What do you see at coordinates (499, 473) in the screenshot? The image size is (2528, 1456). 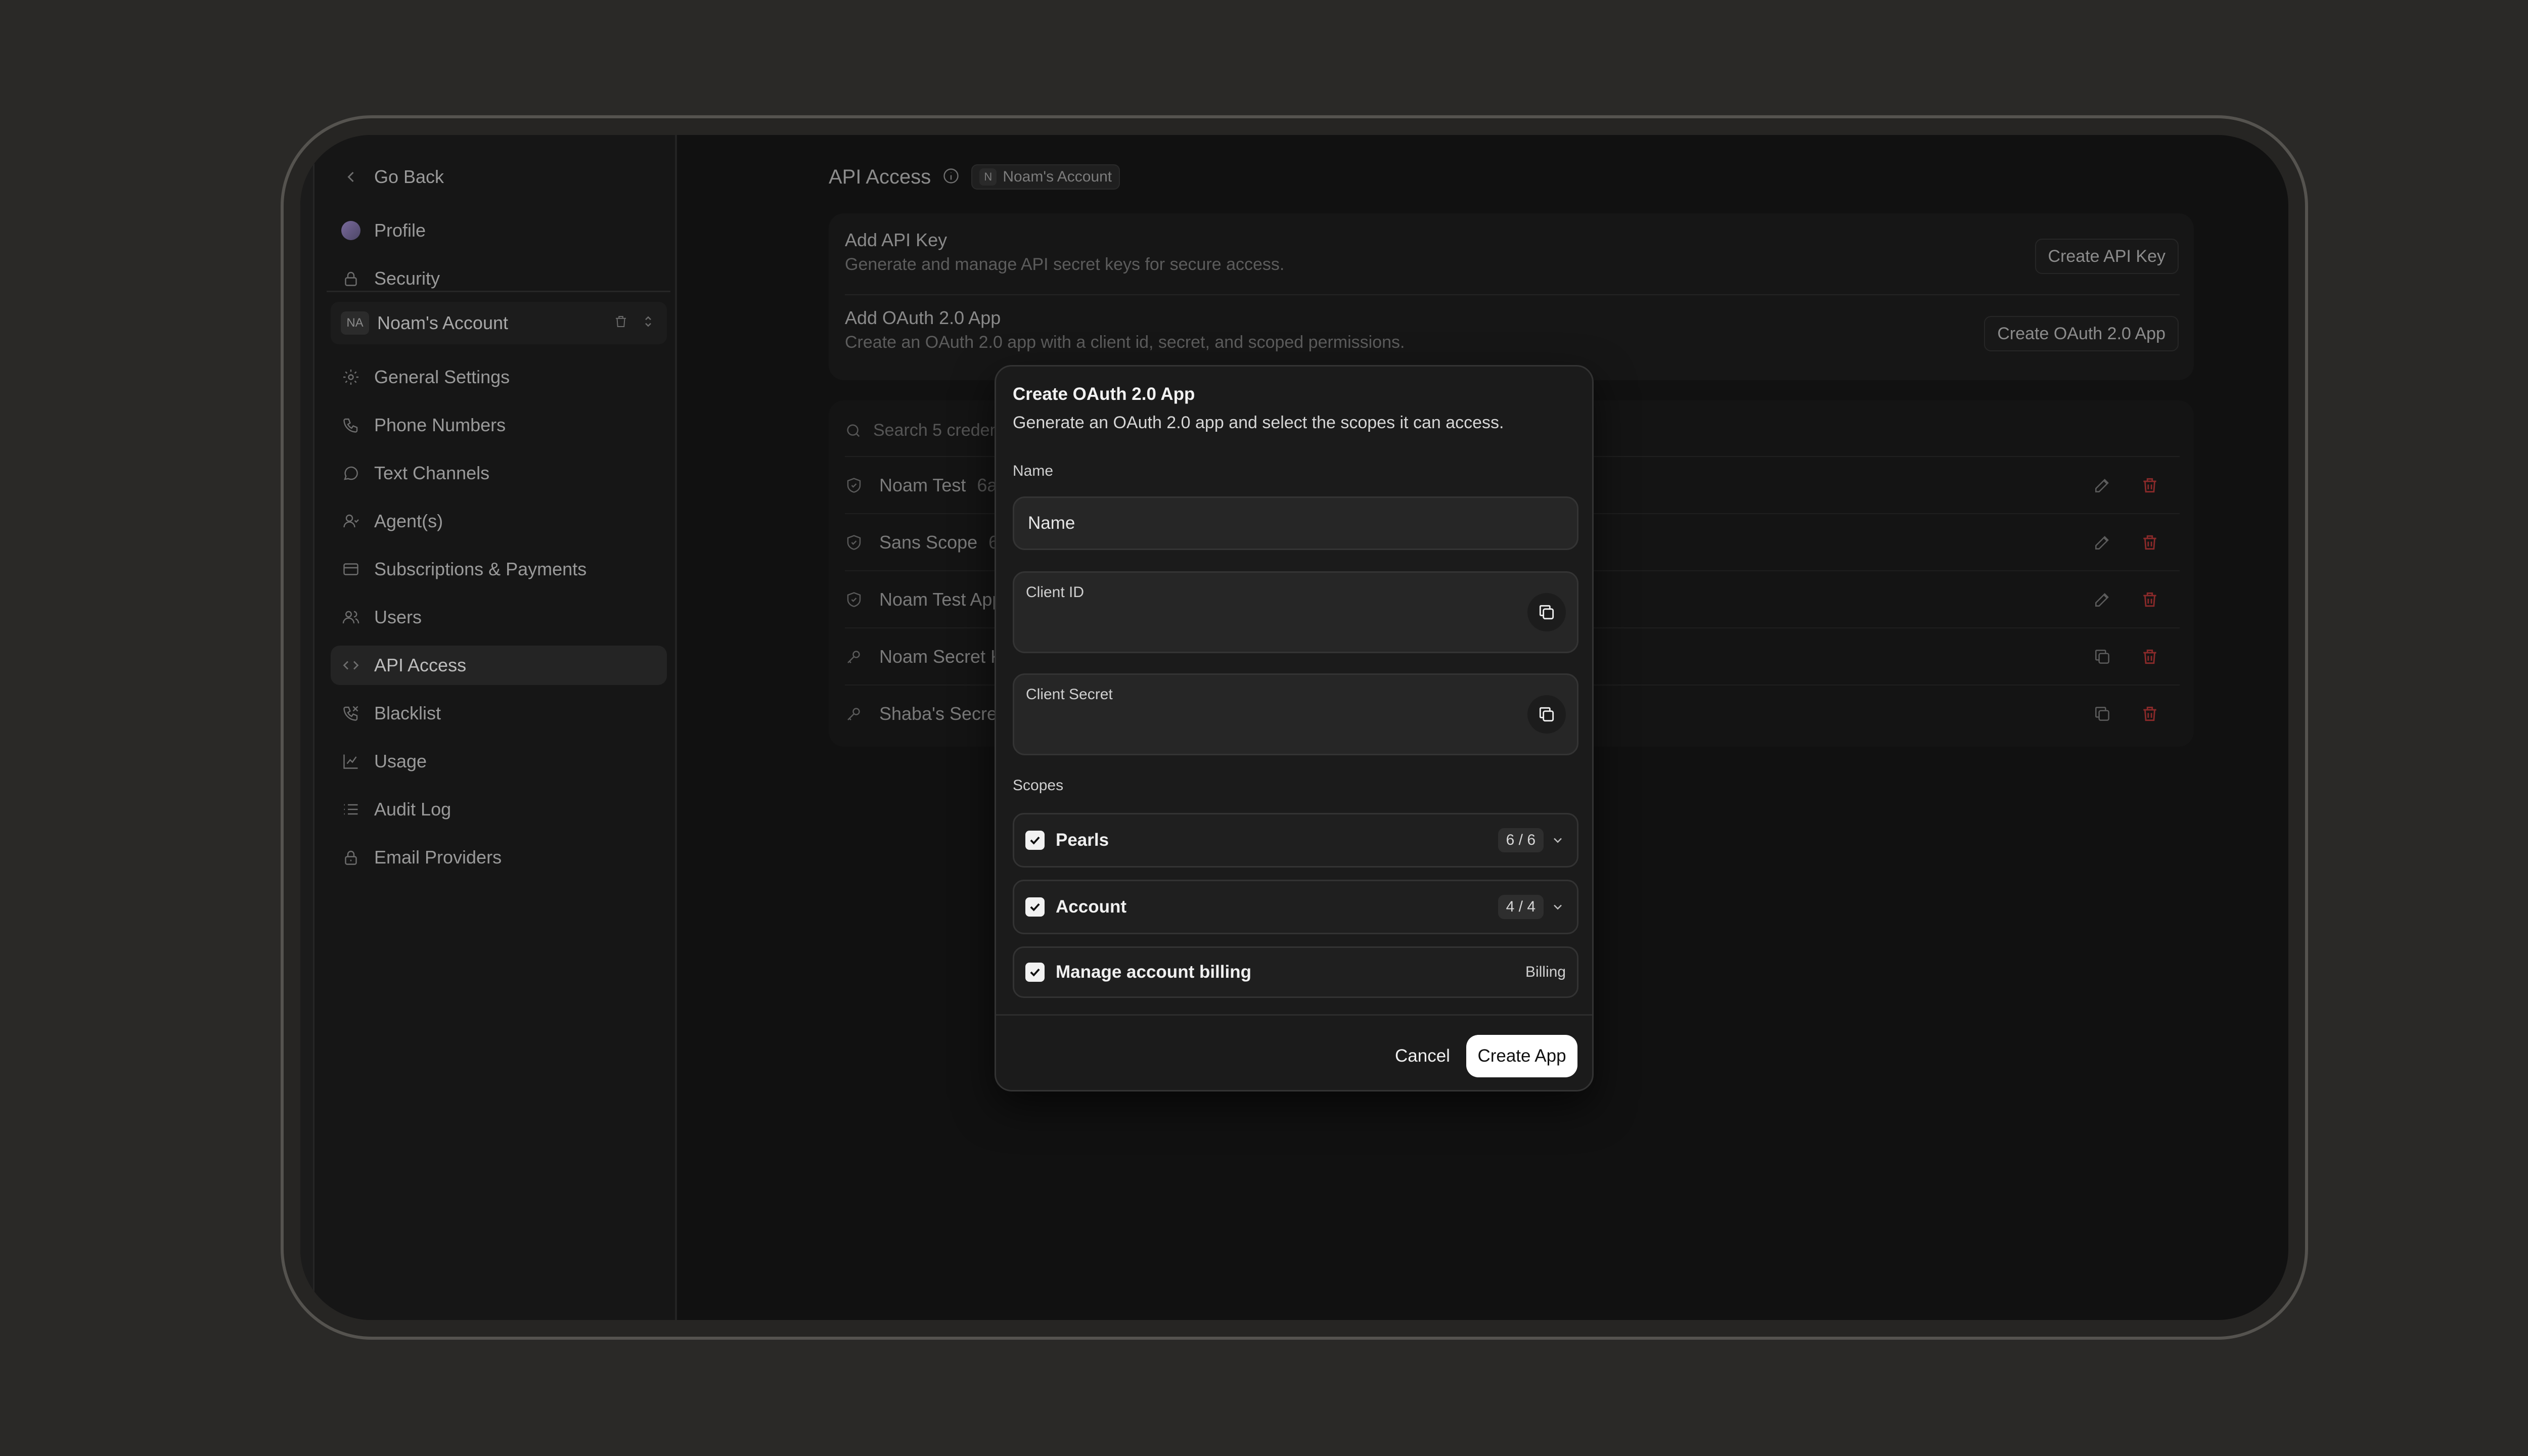 I see `sidebar-item-text-channels: Text Channels` at bounding box center [499, 473].